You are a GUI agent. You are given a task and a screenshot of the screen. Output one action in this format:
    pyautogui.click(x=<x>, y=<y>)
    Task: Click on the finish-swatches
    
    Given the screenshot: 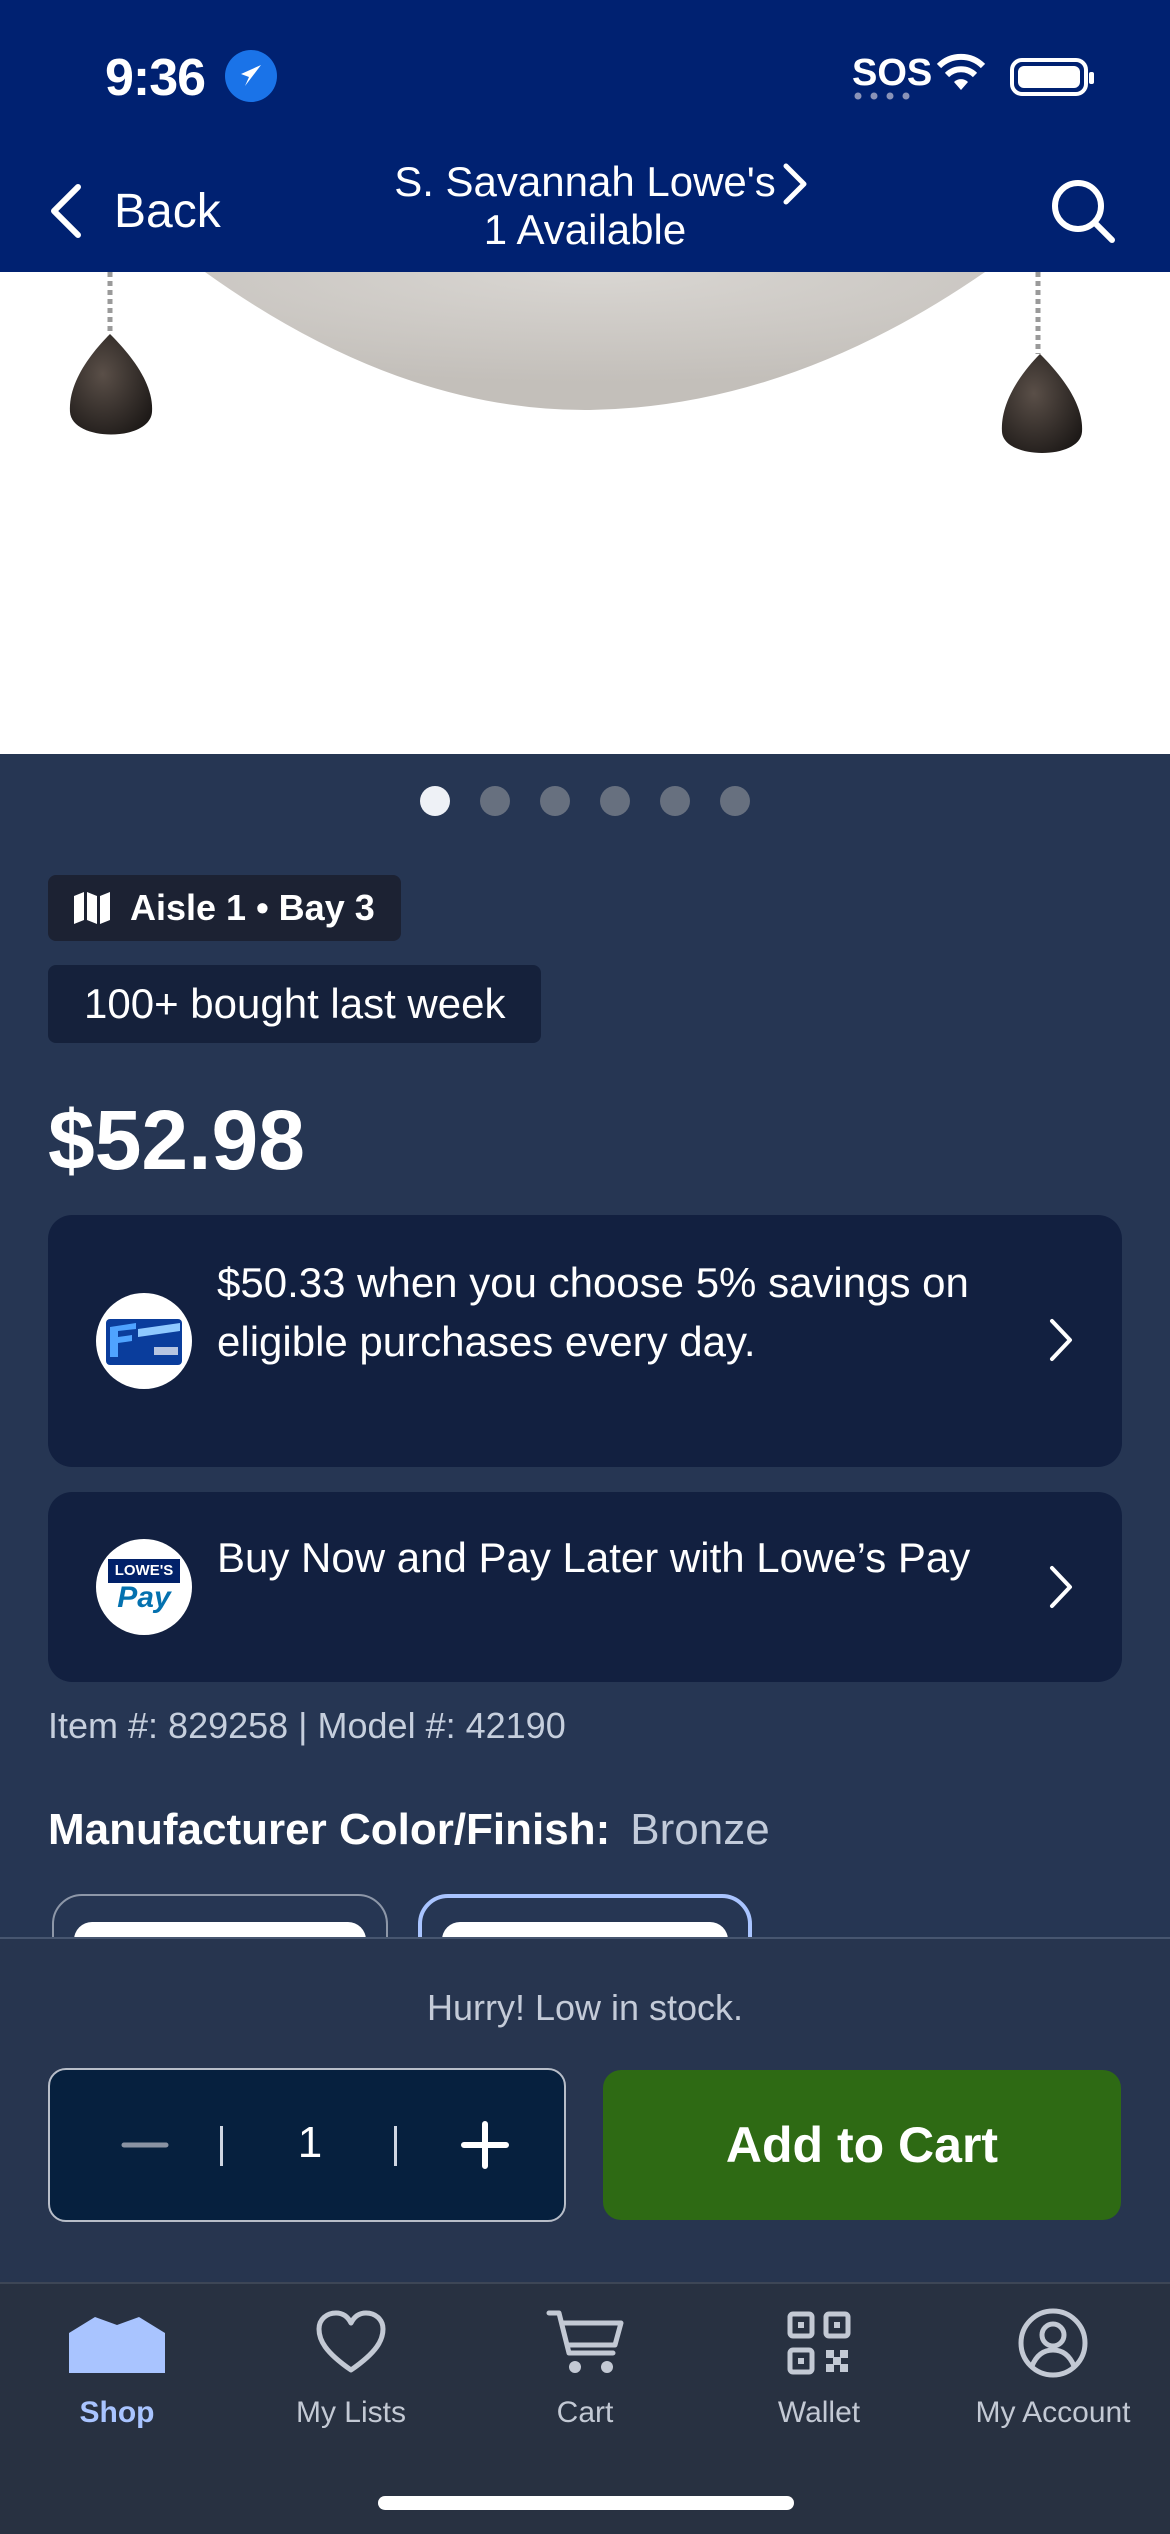 What is the action you would take?
    pyautogui.click(x=585, y=1914)
    